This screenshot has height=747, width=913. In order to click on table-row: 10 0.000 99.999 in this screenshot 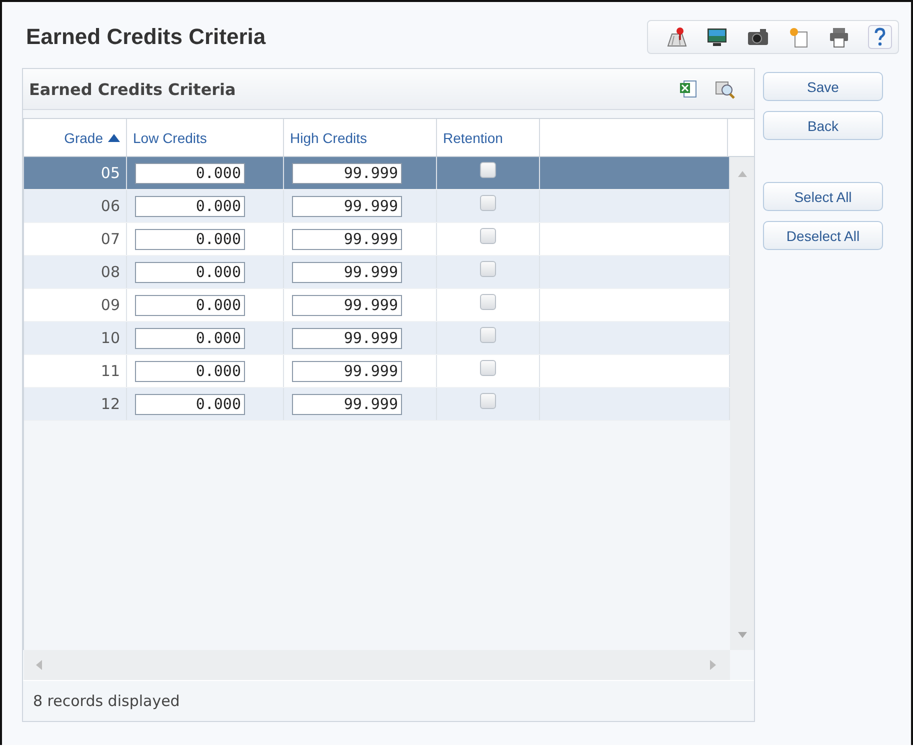, I will do `click(377, 338)`.